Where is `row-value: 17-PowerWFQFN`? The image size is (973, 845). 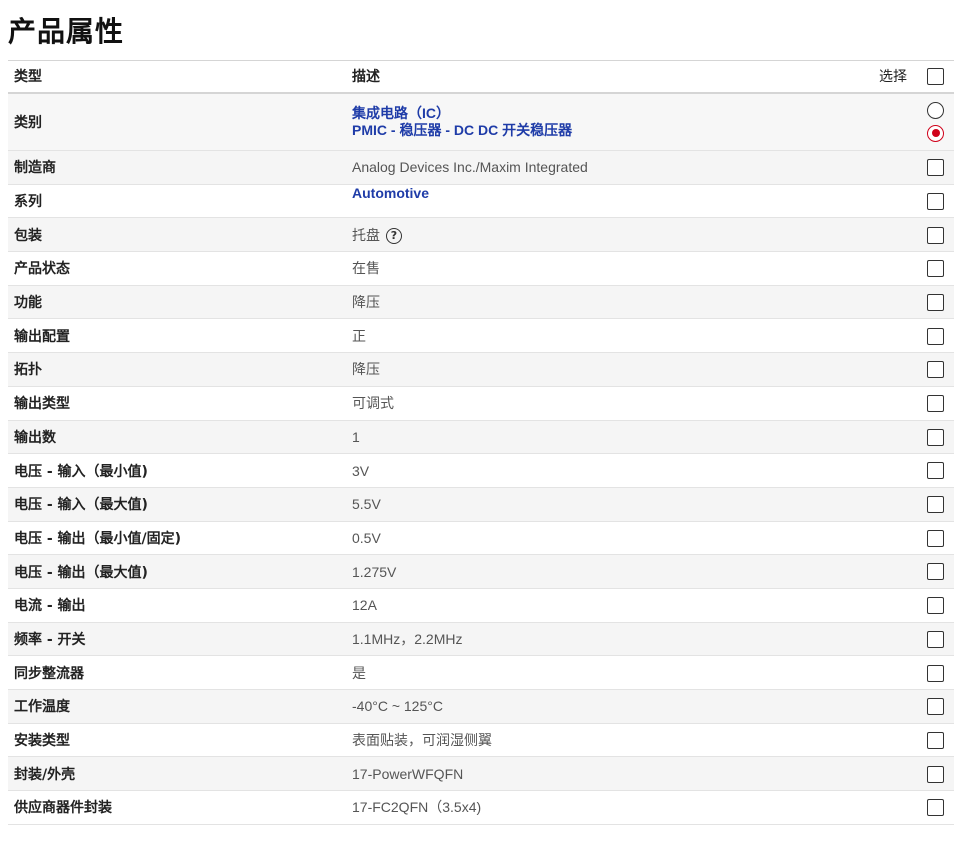
row-value: 17-PowerWFQFN is located at coordinates (603, 774).